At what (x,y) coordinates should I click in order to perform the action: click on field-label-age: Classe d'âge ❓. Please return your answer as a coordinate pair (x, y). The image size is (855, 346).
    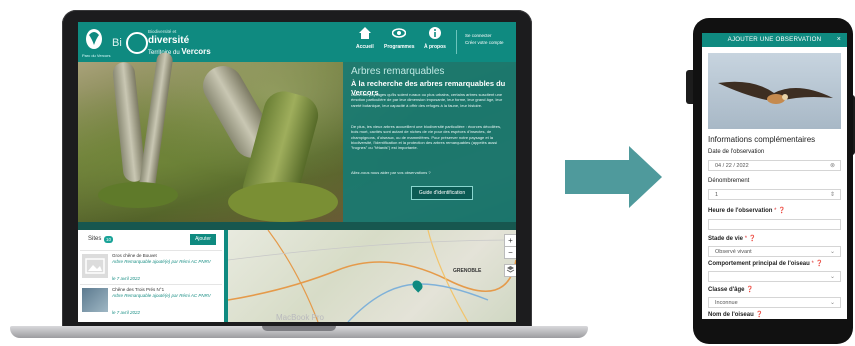
    Looking at the image, I should click on (731, 289).